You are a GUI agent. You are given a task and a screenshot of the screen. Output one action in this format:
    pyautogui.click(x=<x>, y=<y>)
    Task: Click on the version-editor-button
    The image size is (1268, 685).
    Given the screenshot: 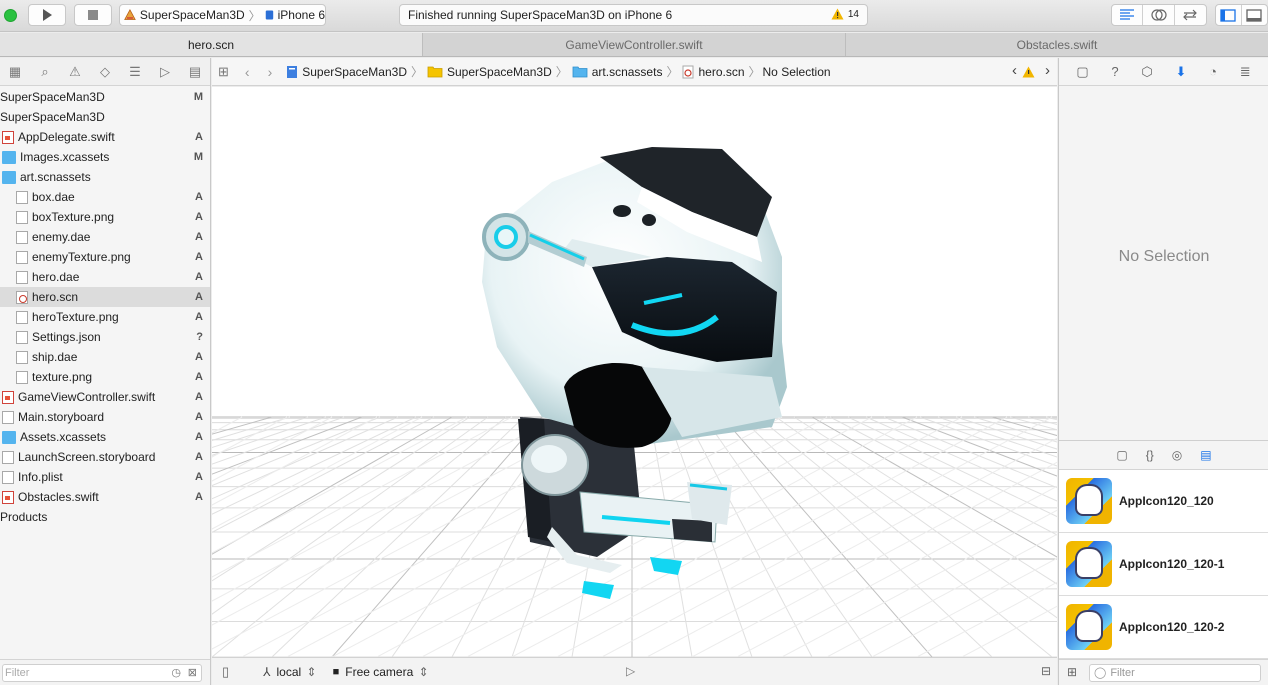 What is the action you would take?
    pyautogui.click(x=1190, y=15)
    